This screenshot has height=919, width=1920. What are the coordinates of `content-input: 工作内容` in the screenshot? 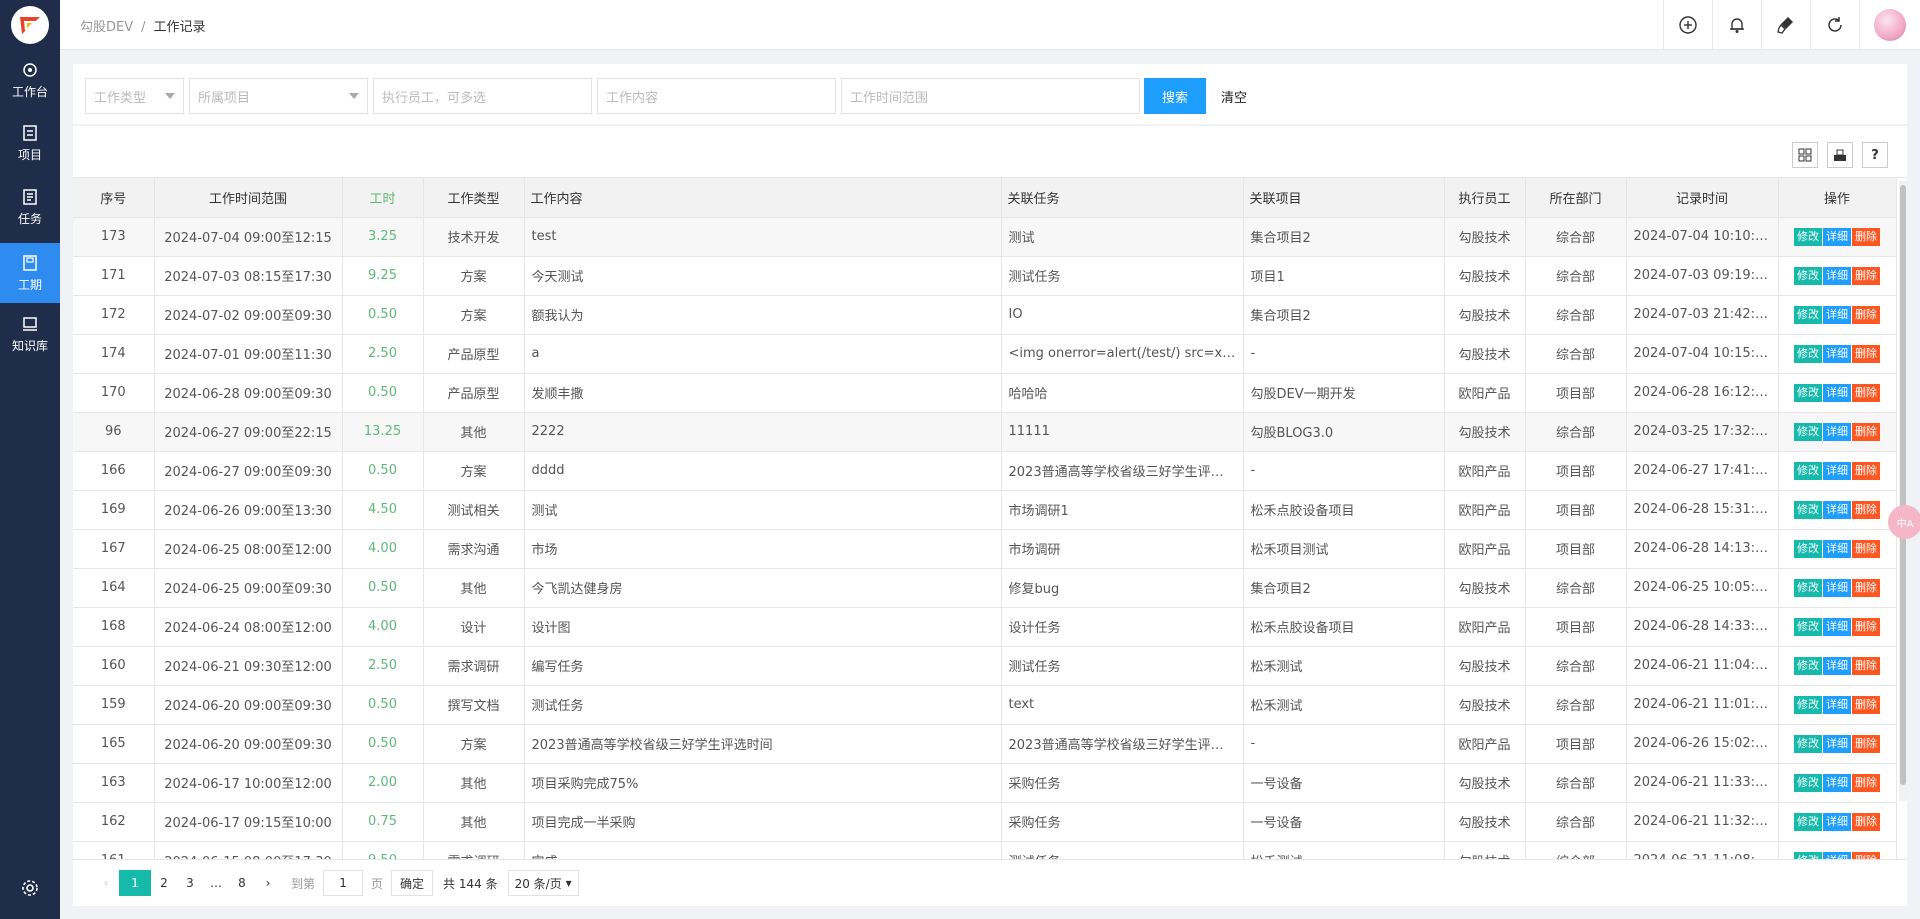 It's located at (716, 96).